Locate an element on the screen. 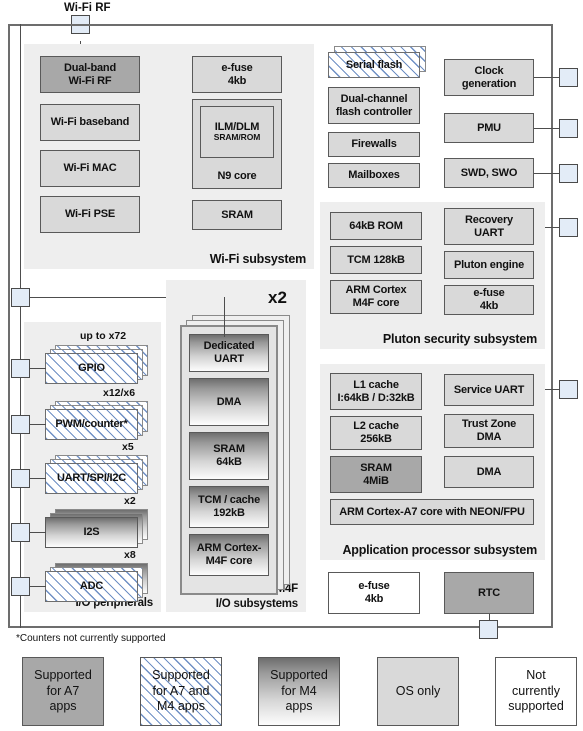 This screenshot has width=583, height=731. ilm-dlm-block: ILM/DLM SRAM/ROM is located at coordinates (237, 132).